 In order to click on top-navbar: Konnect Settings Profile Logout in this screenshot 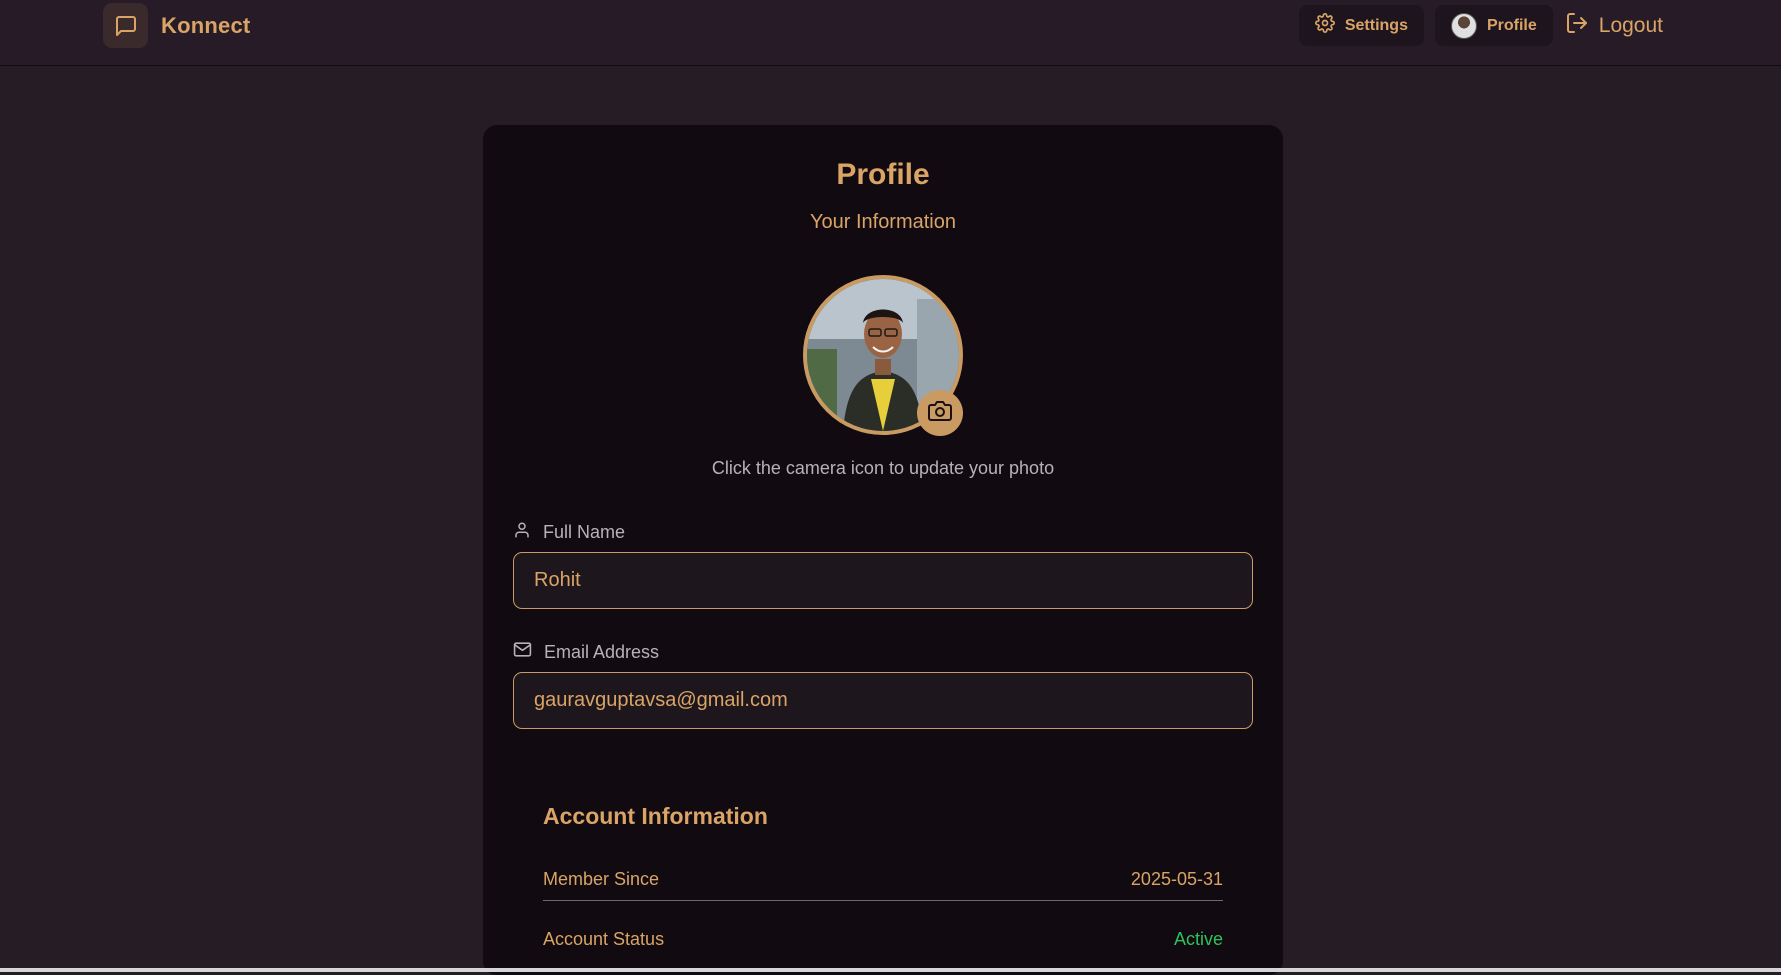, I will do `click(890, 33)`.